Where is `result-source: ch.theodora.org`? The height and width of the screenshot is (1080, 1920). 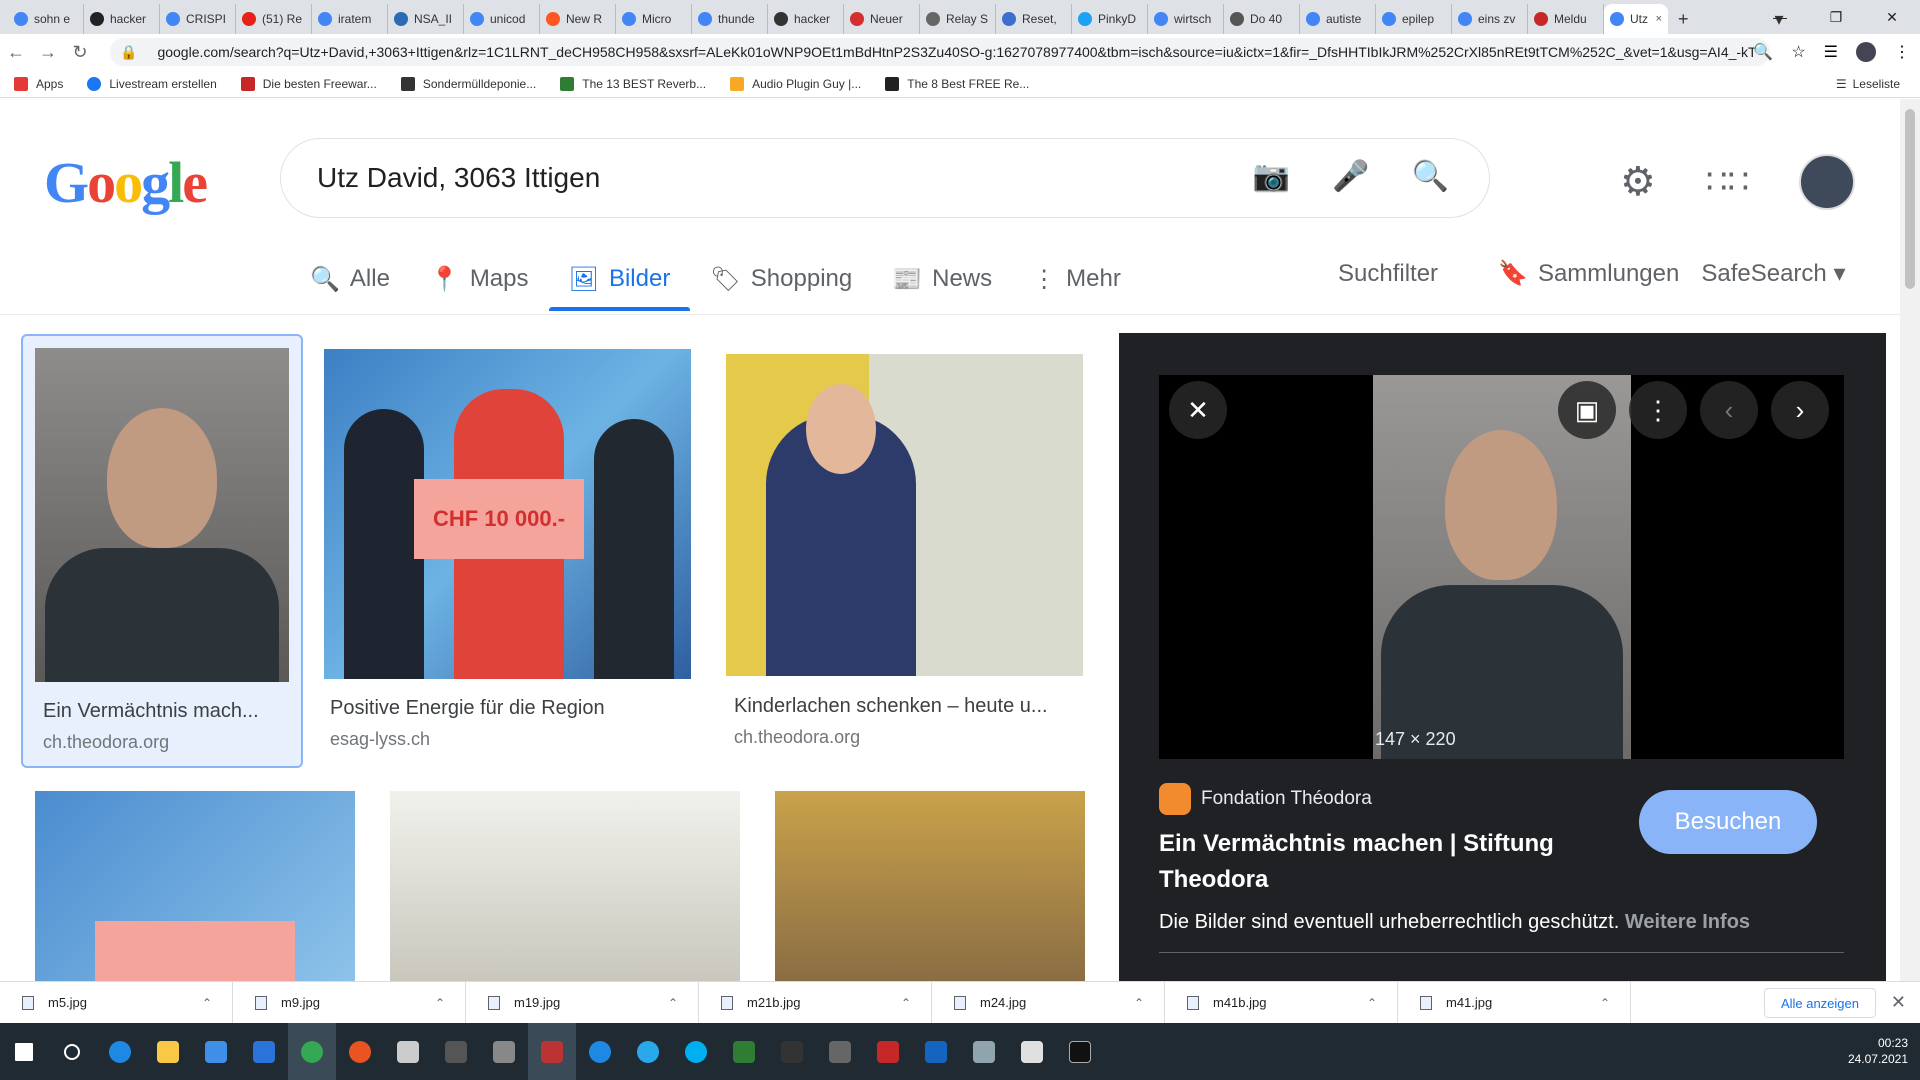 result-source: ch.theodora.org is located at coordinates (797, 737).